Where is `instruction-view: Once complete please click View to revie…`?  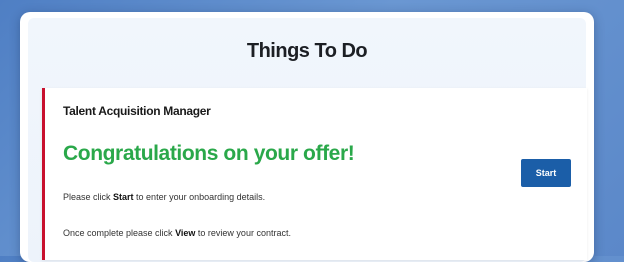
instruction-view: Once complete please click View to revie… is located at coordinates (177, 233).